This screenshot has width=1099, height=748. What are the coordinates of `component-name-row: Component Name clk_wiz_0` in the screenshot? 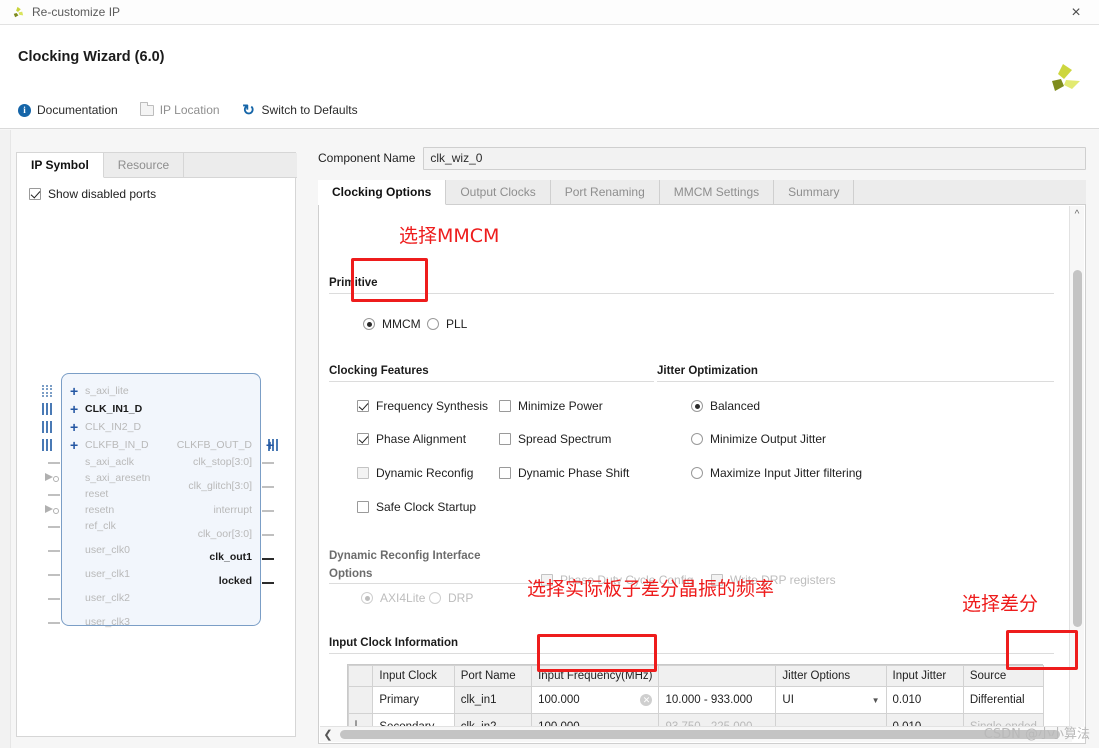 It's located at (702, 158).